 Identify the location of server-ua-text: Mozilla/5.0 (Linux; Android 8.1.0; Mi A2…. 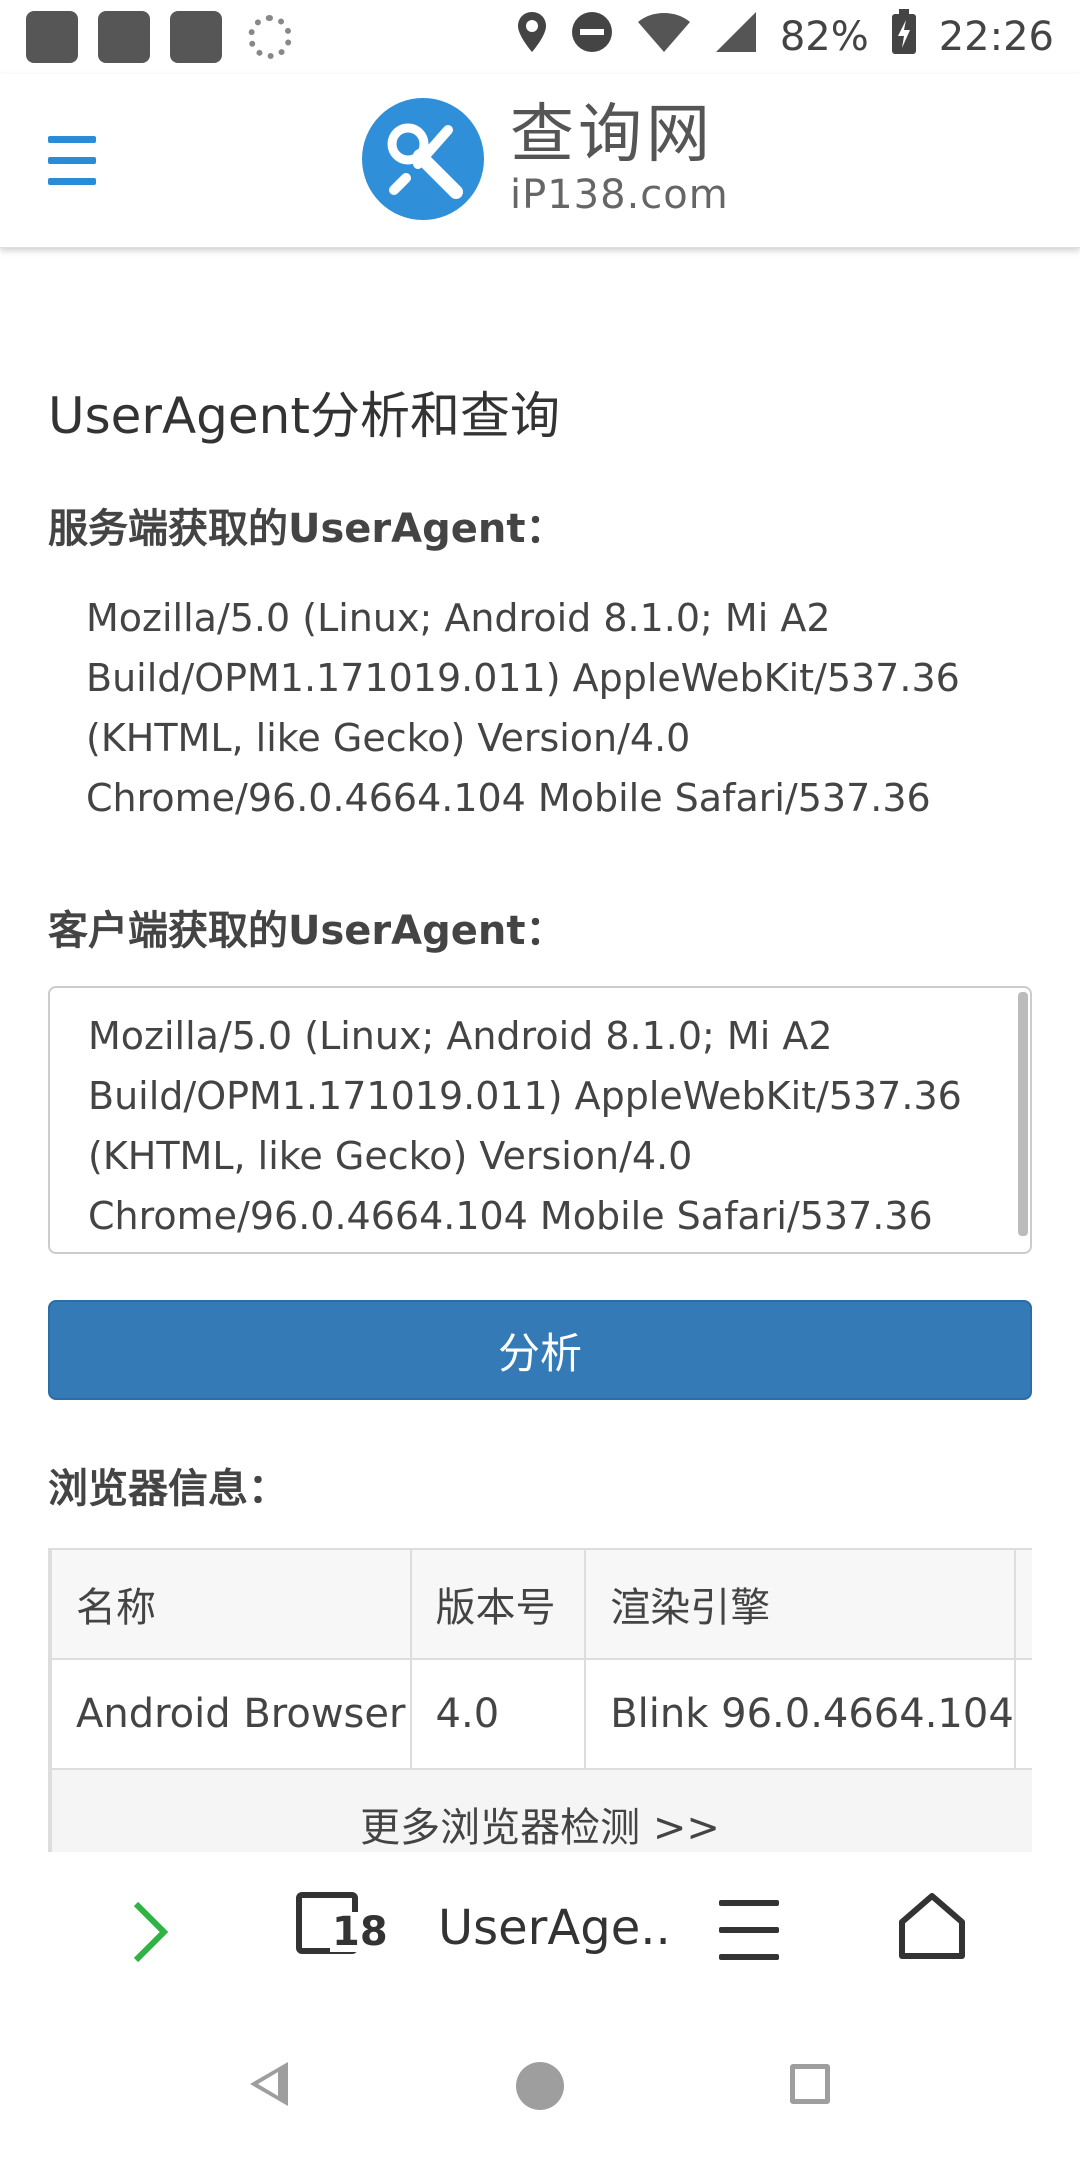
(523, 708).